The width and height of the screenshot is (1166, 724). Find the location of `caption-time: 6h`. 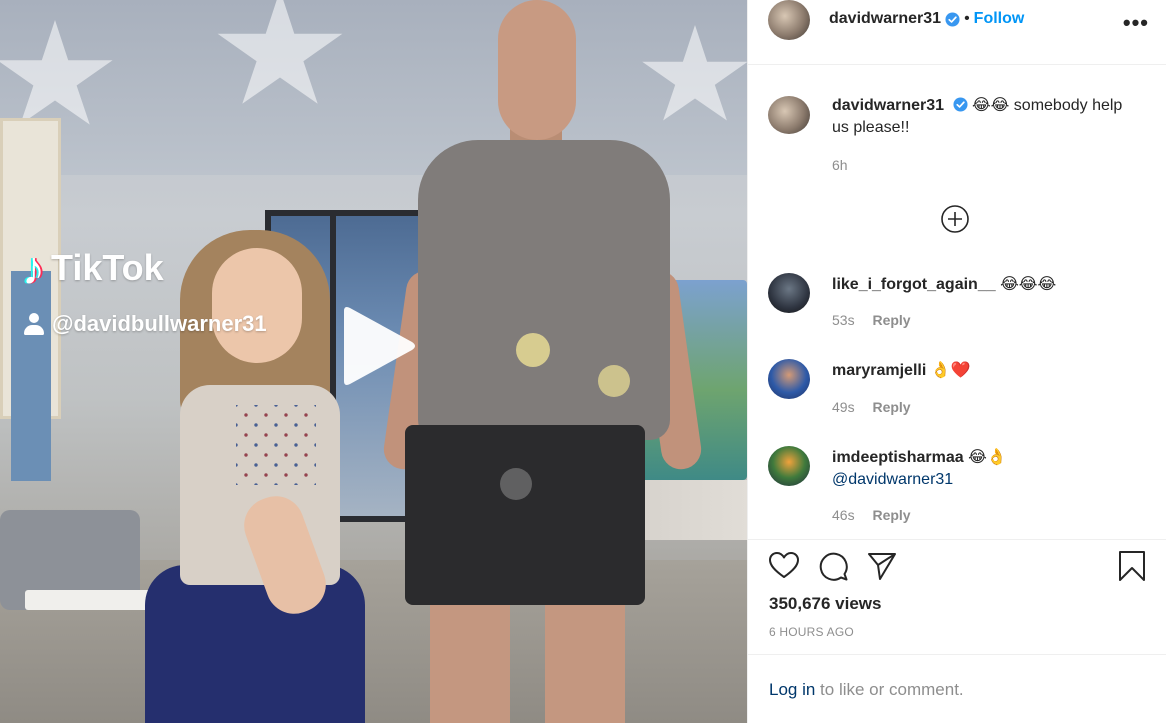

caption-time: 6h is located at coordinates (840, 165).